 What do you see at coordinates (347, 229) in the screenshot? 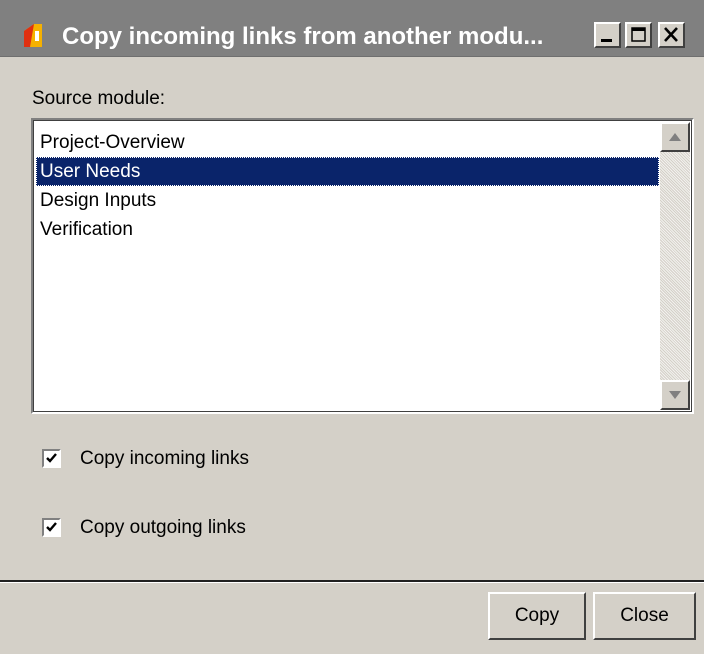
I see `list-item-verification: Verification` at bounding box center [347, 229].